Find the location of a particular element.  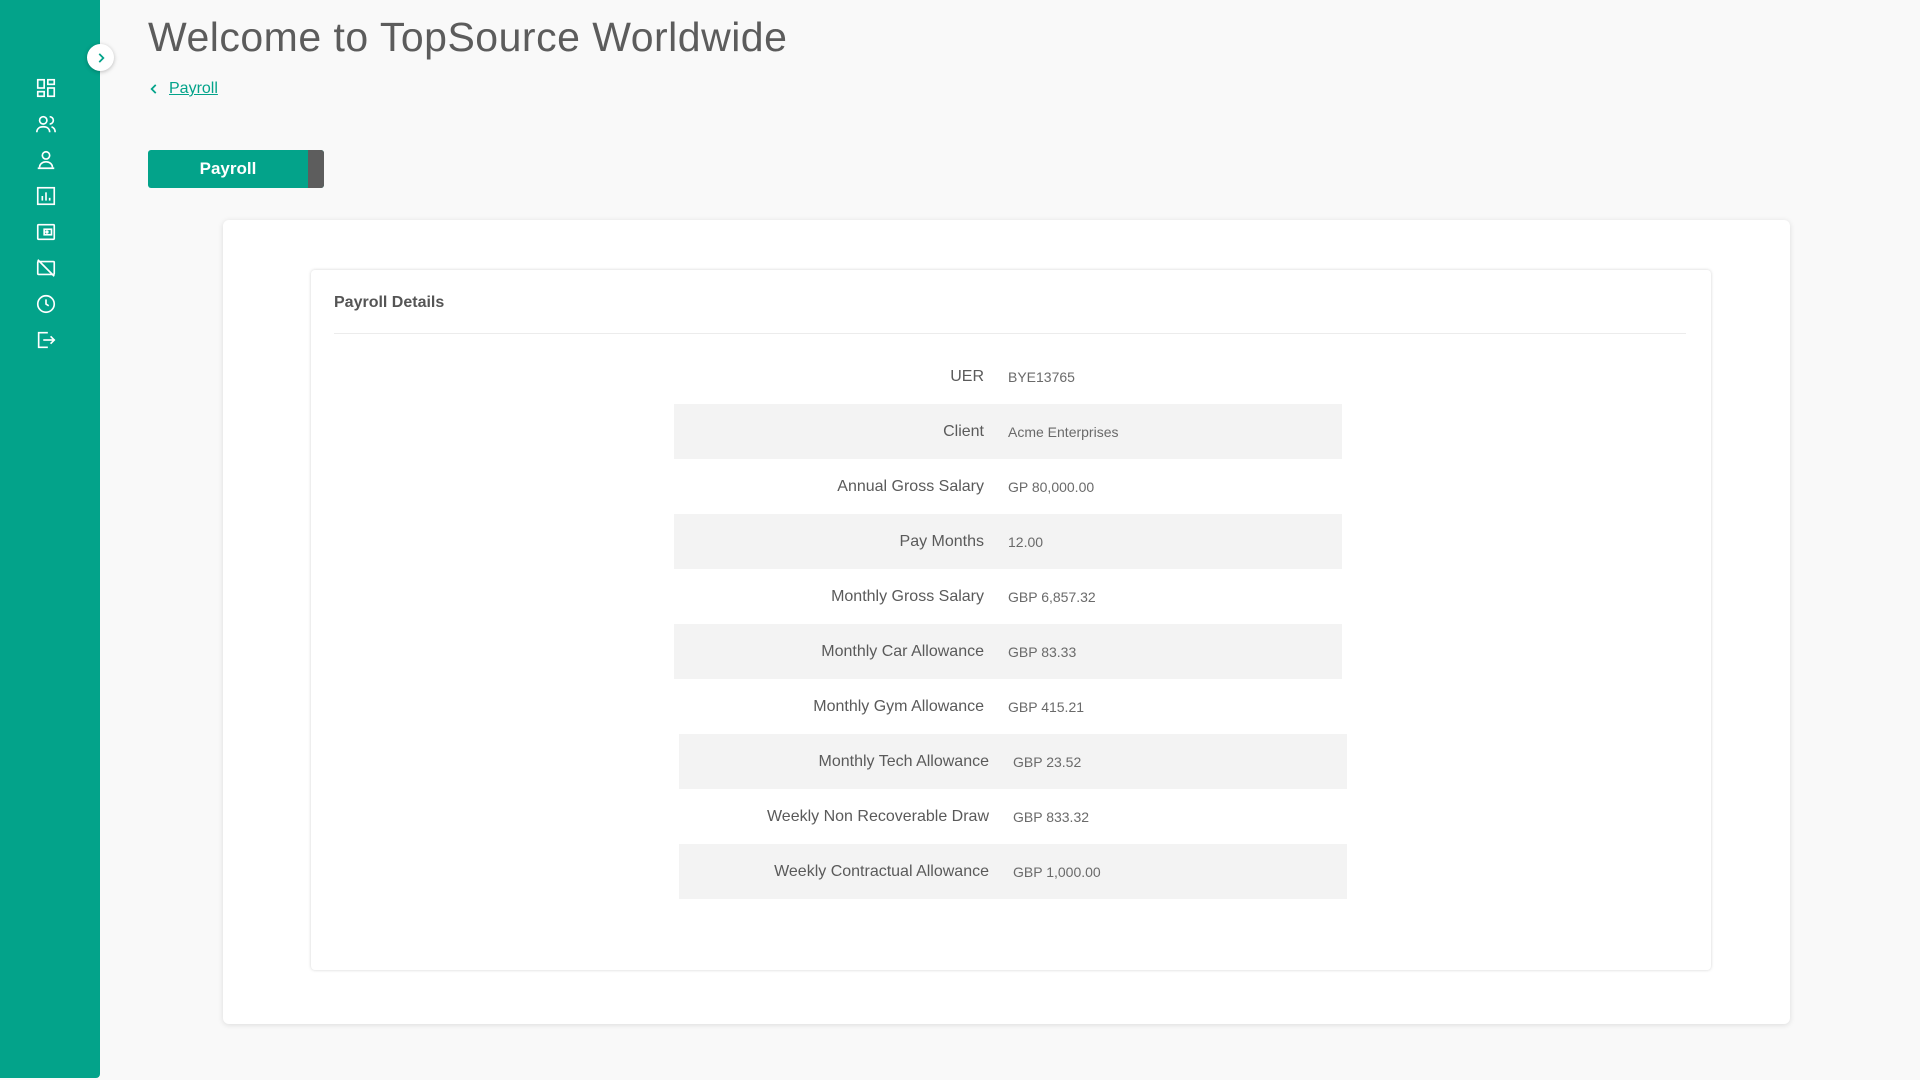

tab-payroll: Payroll is located at coordinates (236, 169).